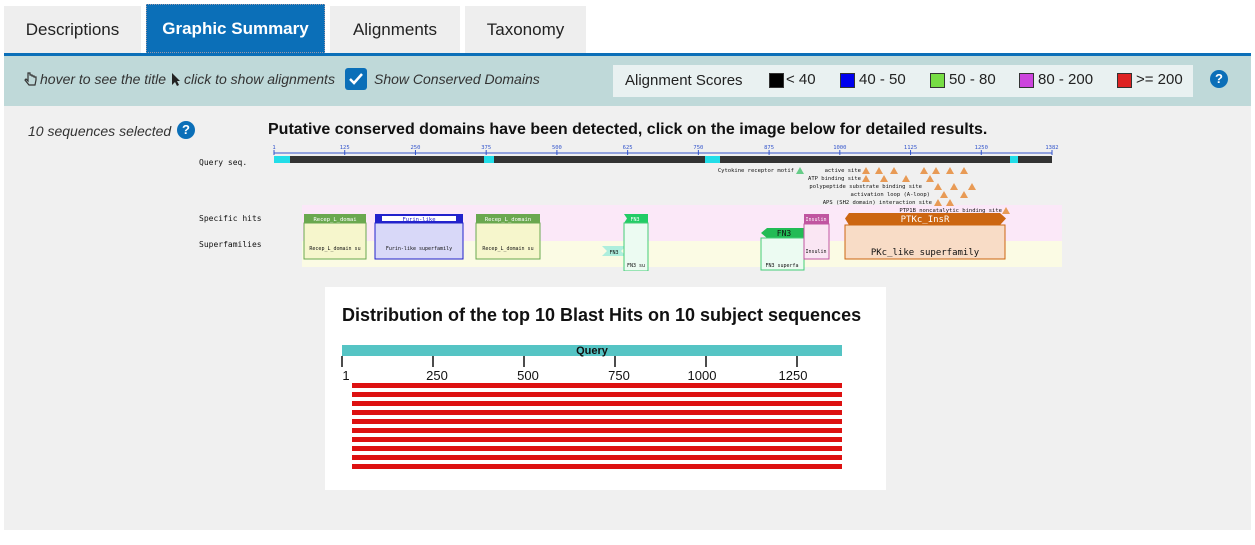 This screenshot has height=545, width=1255. Describe the element at coordinates (619, 375) in the screenshot. I see `axis-tick-label: 750` at that location.